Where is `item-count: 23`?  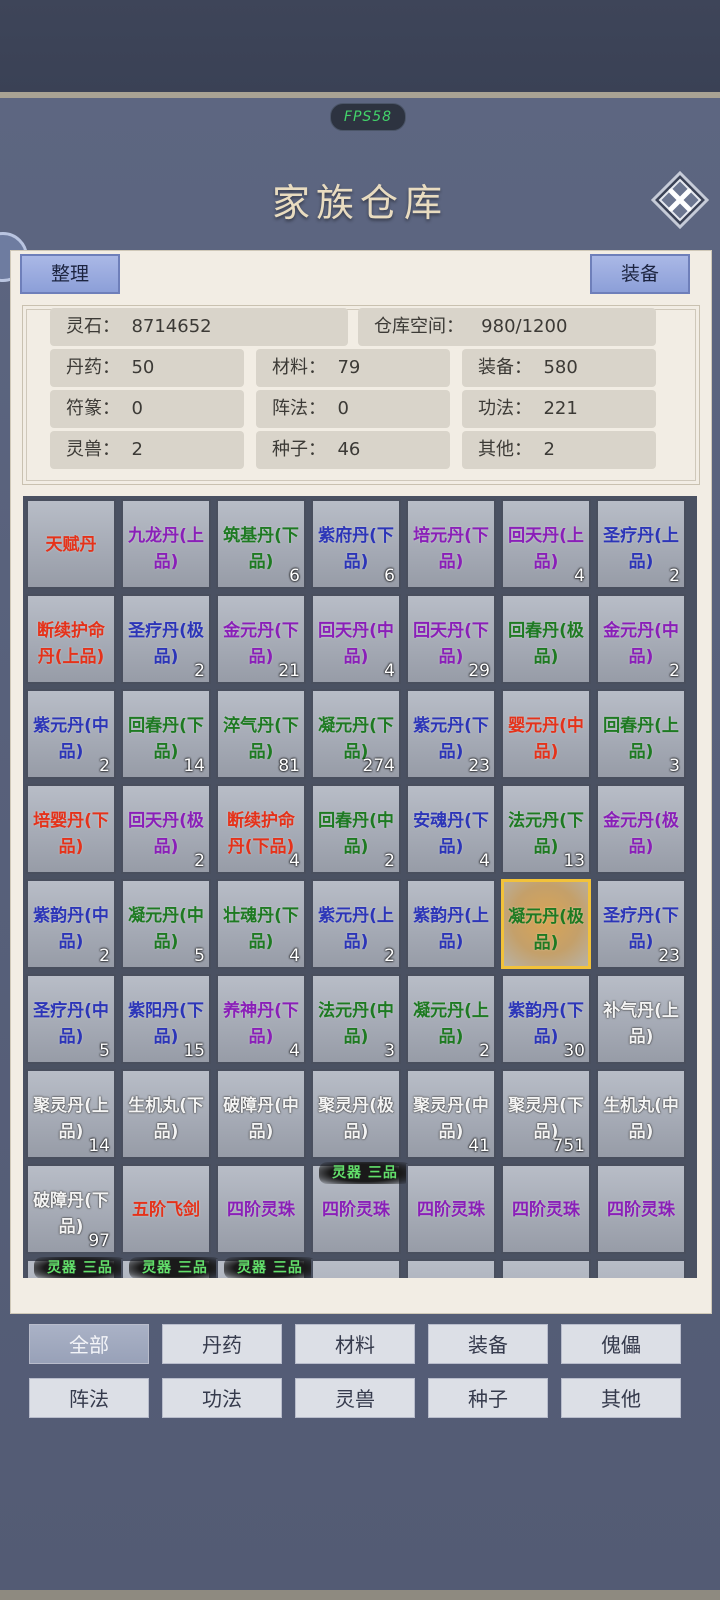
item-count: 23 is located at coordinates (669, 956).